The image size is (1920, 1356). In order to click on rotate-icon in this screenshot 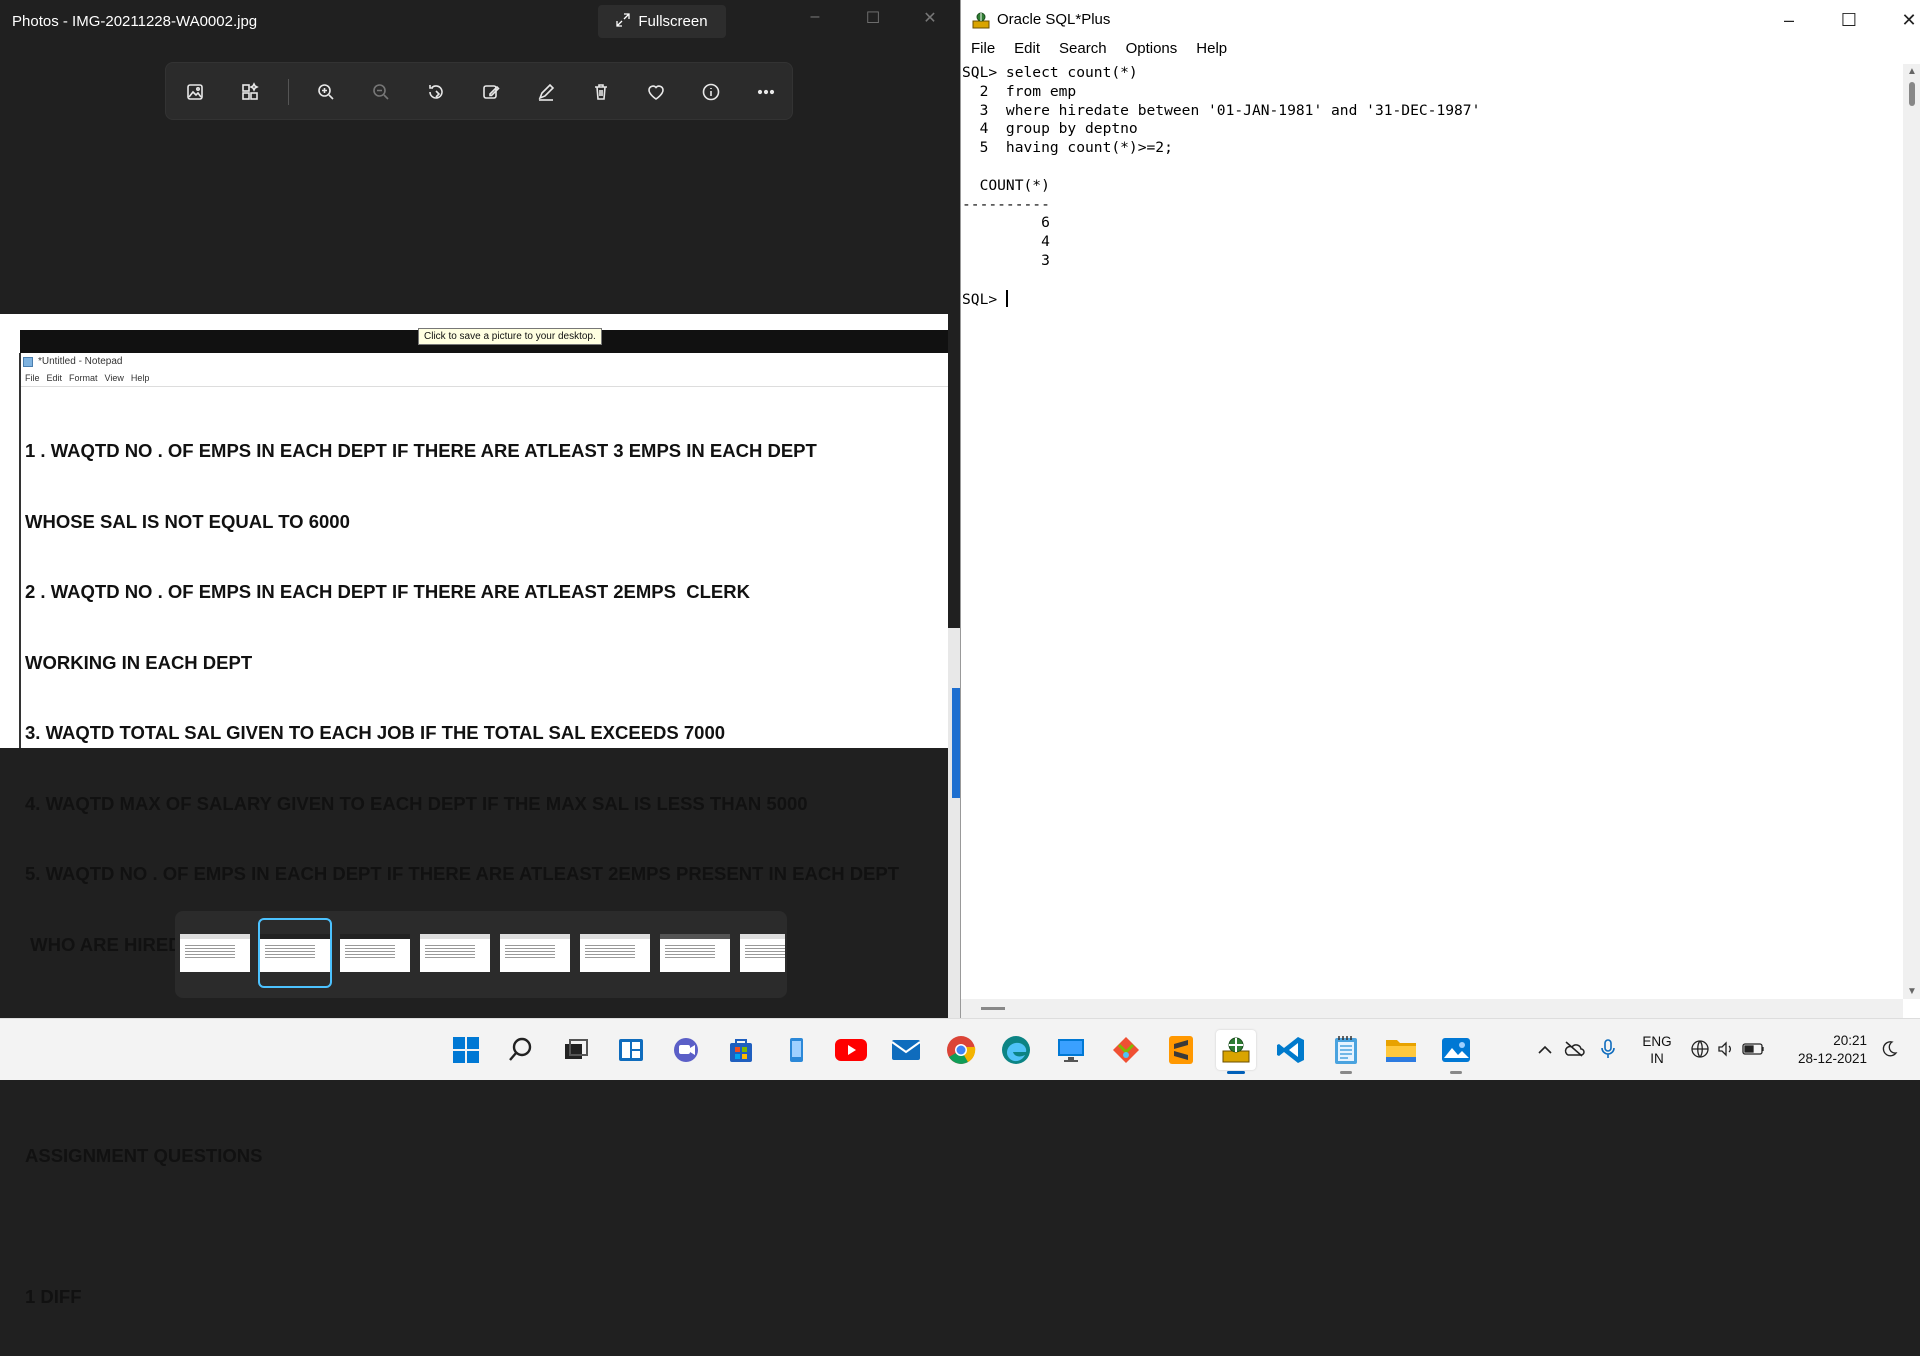, I will do `click(436, 92)`.